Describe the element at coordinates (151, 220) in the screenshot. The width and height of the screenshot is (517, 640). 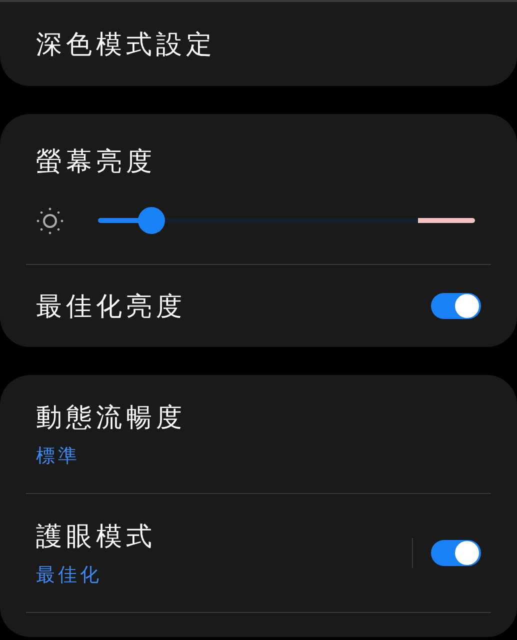
I see `slider-thumb` at that location.